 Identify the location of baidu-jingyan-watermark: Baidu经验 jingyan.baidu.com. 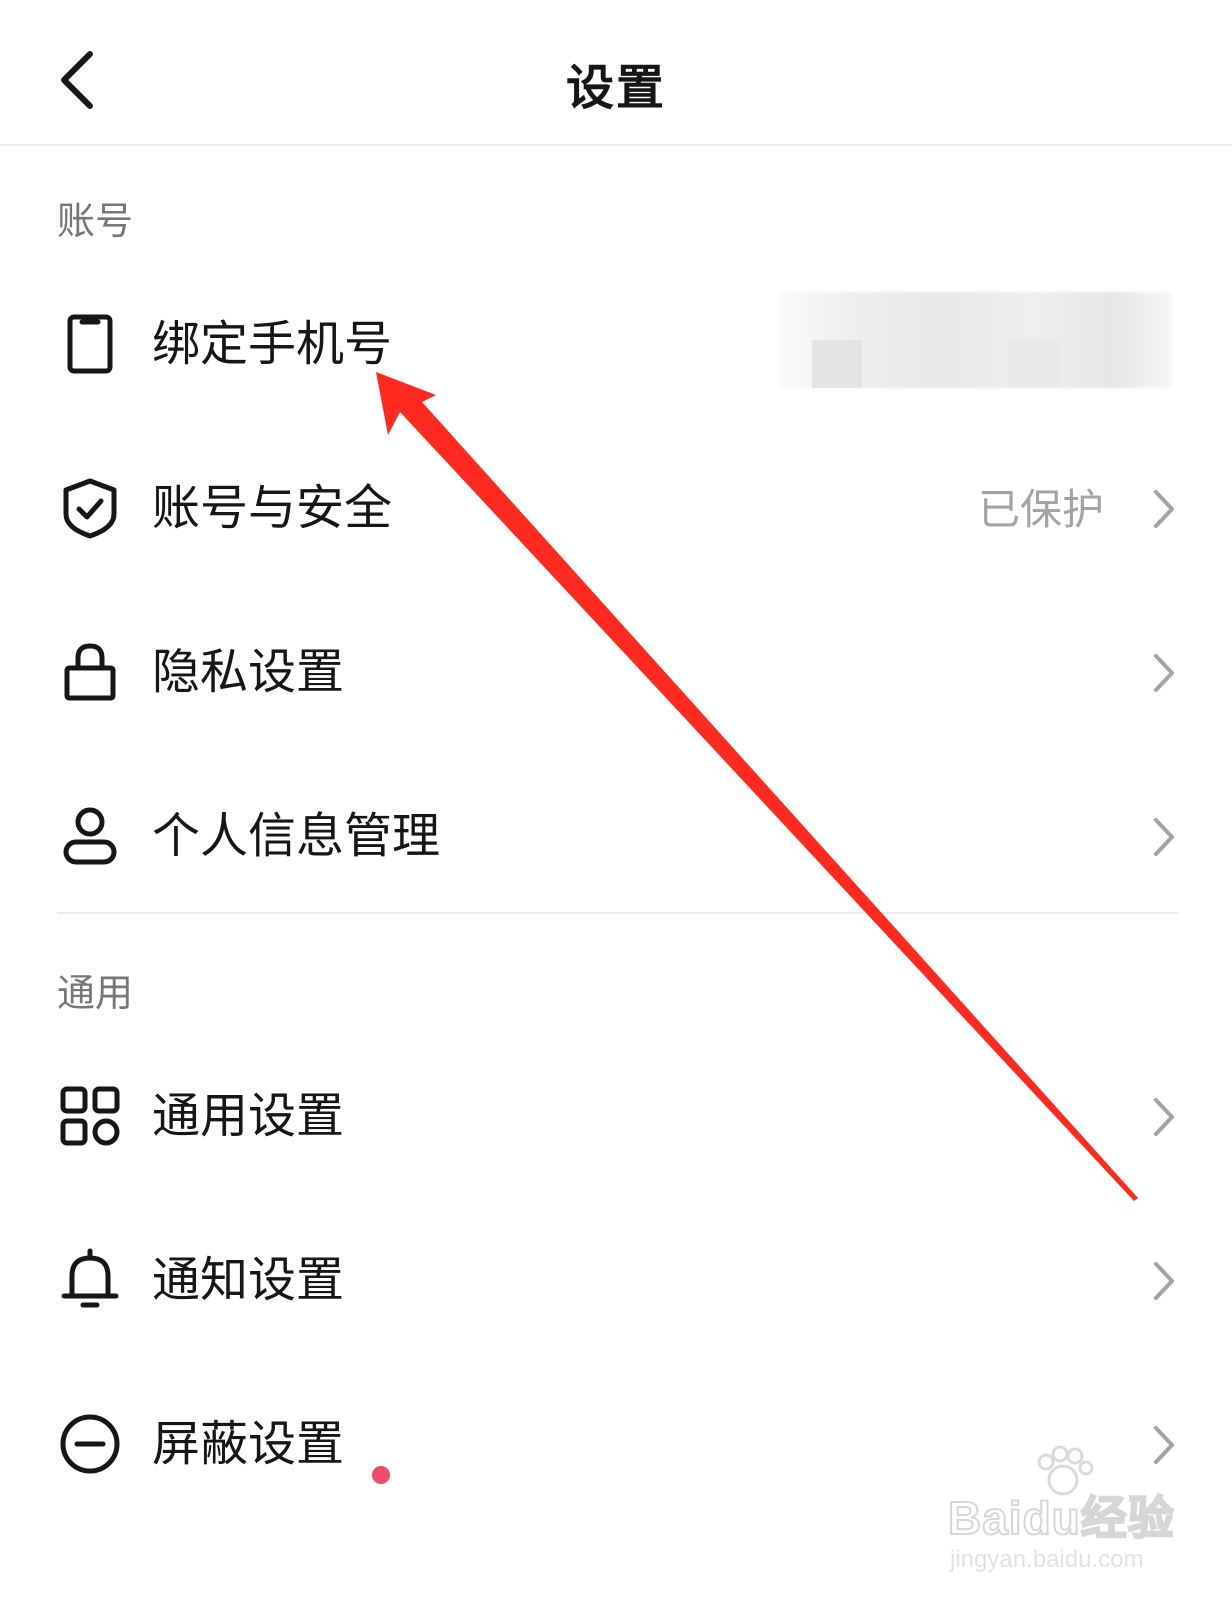
(1082, 1516).